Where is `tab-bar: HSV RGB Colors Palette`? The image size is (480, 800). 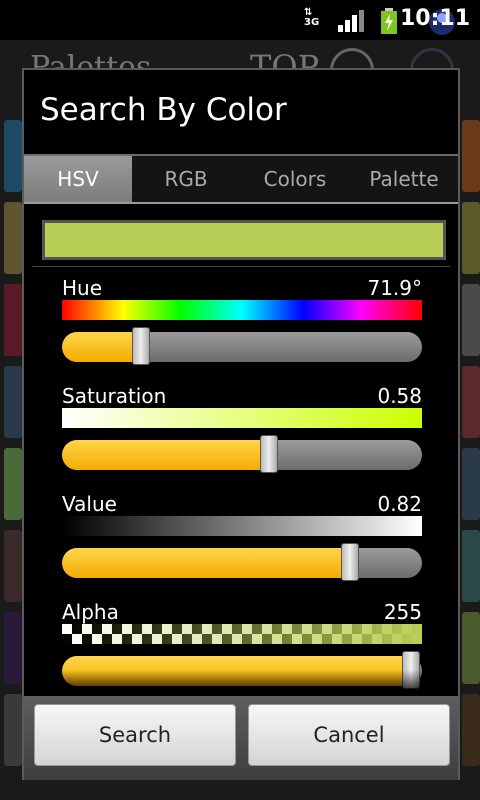 tab-bar: HSV RGB Colors Palette is located at coordinates (241, 180).